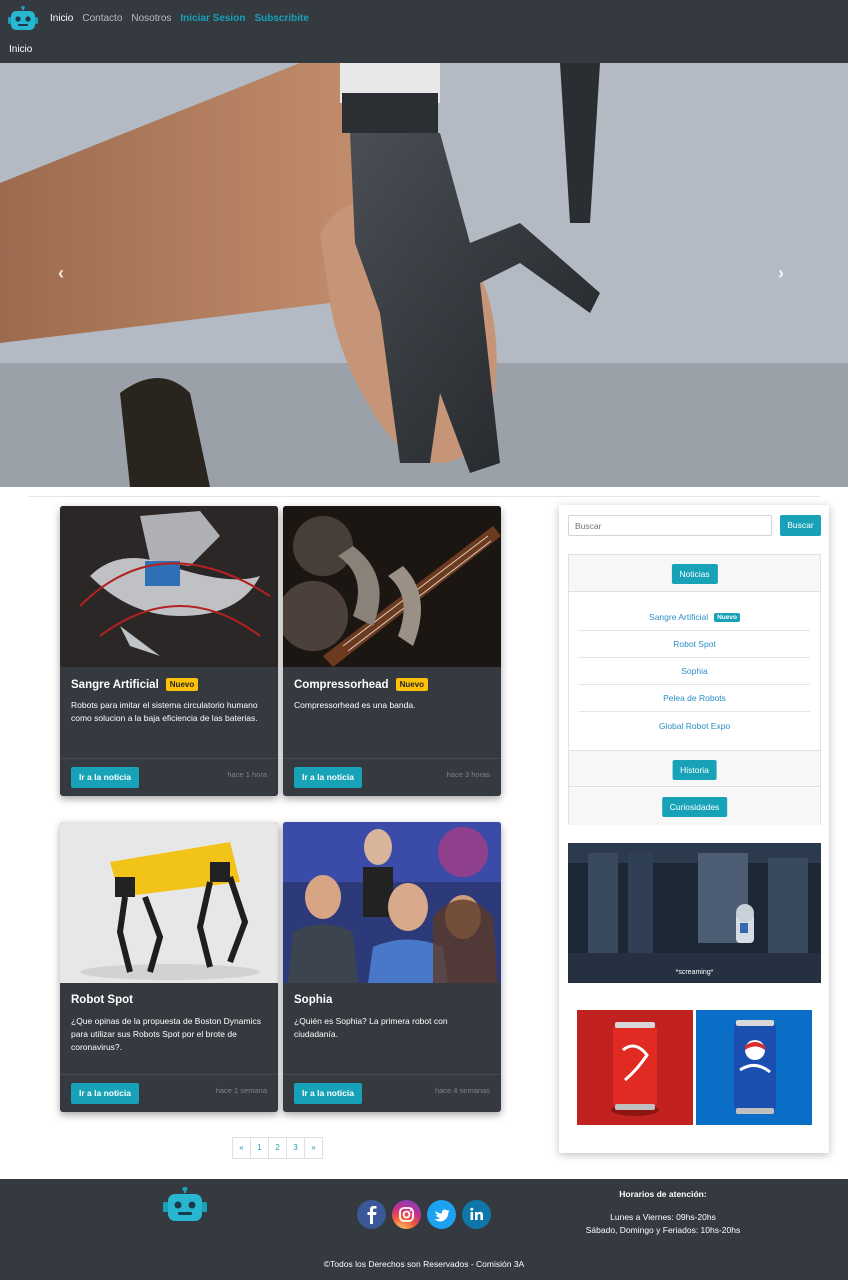 The width and height of the screenshot is (848, 1280). Describe the element at coordinates (247, 774) in the screenshot. I see `card-timestamp: hace 1 hora` at that location.